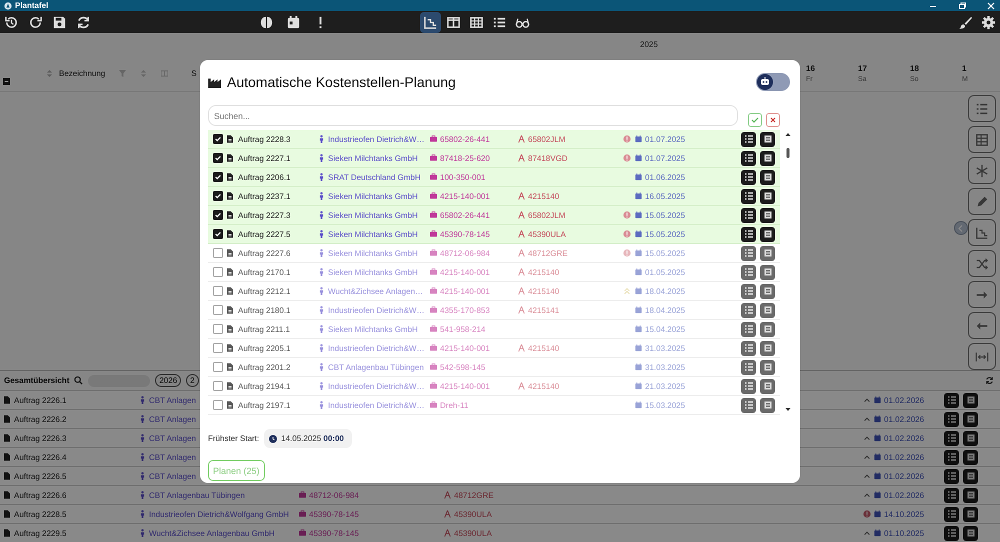 Image resolution: width=1000 pixels, height=542 pixels. Describe the element at coordinates (430, 22) in the screenshot. I see `chart-view-tab` at that location.